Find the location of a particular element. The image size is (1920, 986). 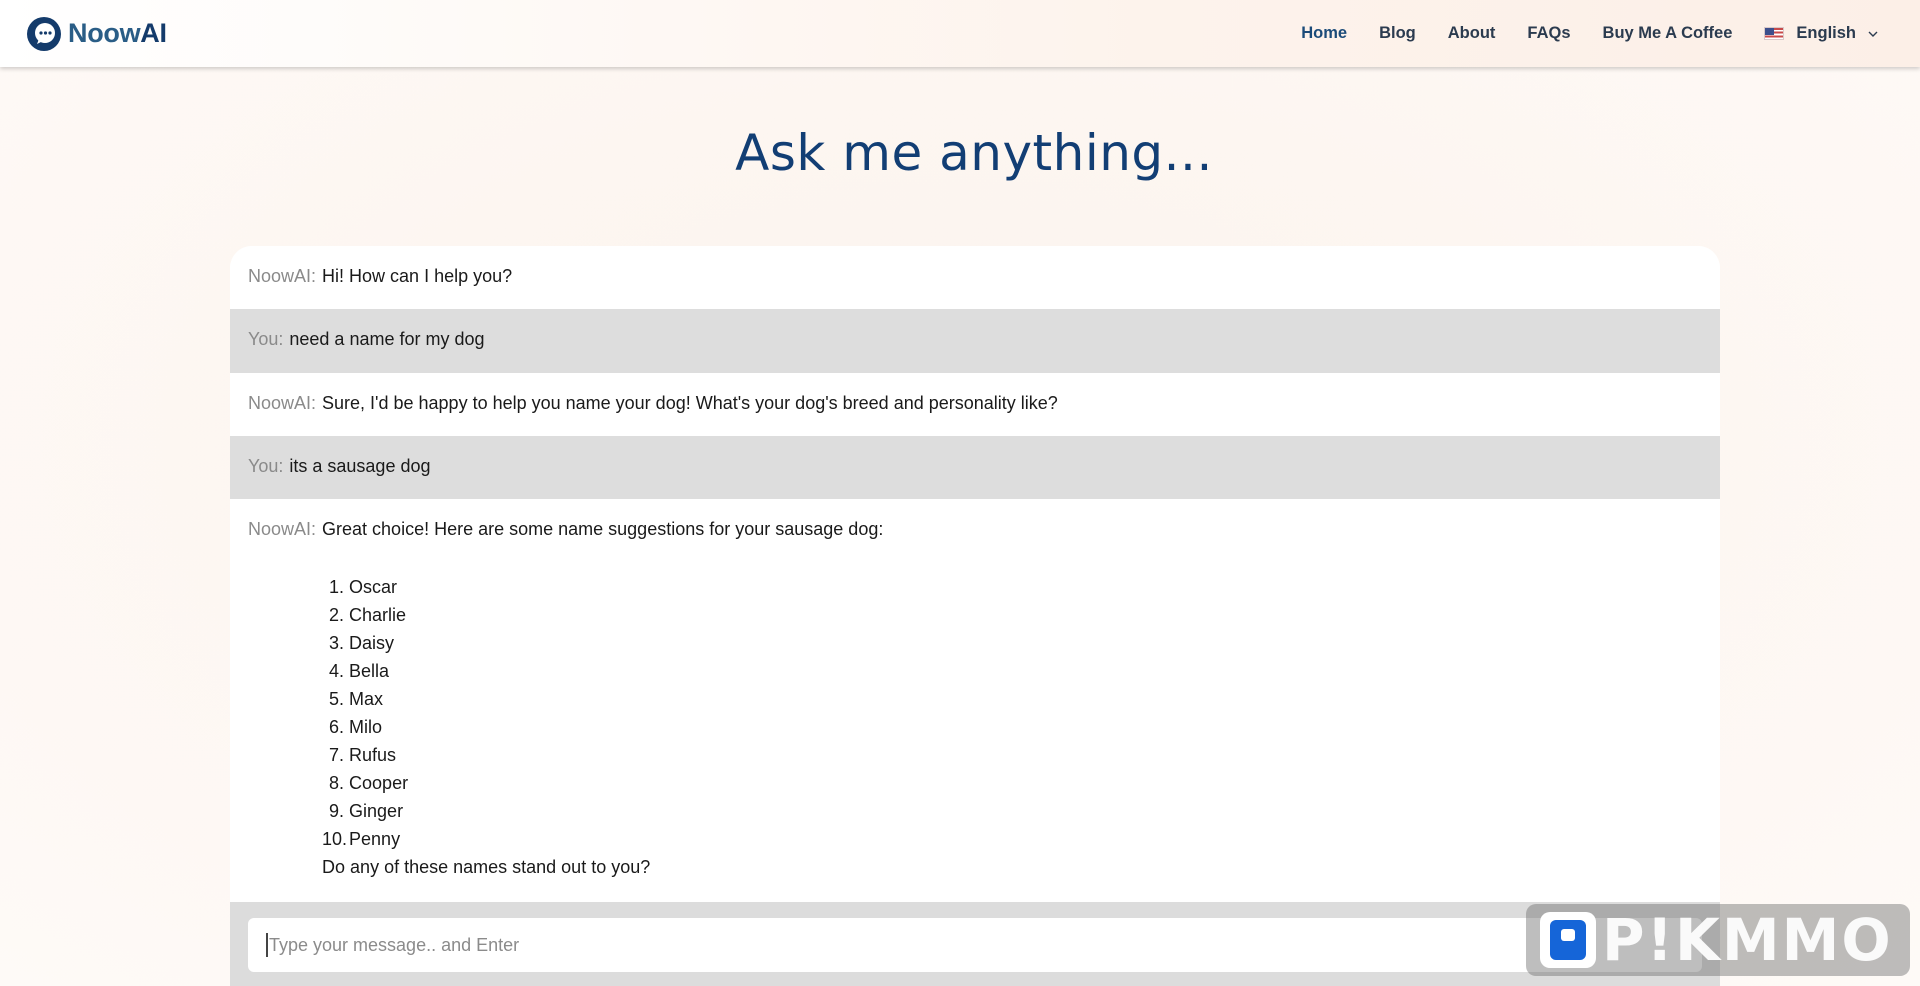

logo-chat-icon is located at coordinates (44, 33).